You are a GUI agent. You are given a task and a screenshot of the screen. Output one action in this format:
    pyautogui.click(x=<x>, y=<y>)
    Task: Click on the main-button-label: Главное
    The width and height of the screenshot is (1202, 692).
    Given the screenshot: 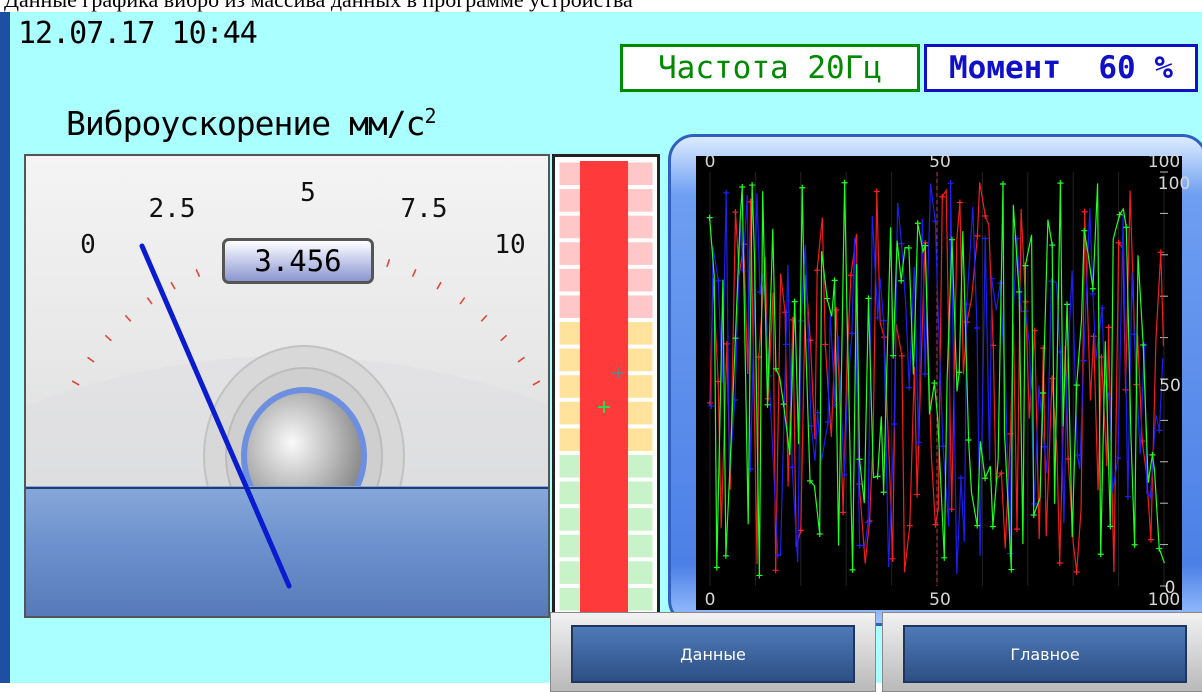 What is the action you would take?
    pyautogui.click(x=1045, y=654)
    